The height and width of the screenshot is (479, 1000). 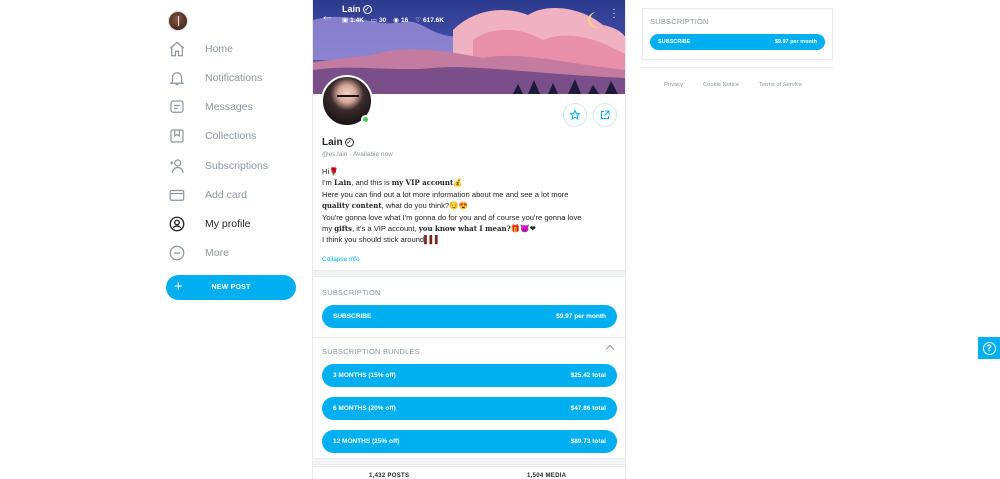 What do you see at coordinates (364, 375) in the screenshot?
I see `bundle-label: 3 MONTHS (15% off)` at bounding box center [364, 375].